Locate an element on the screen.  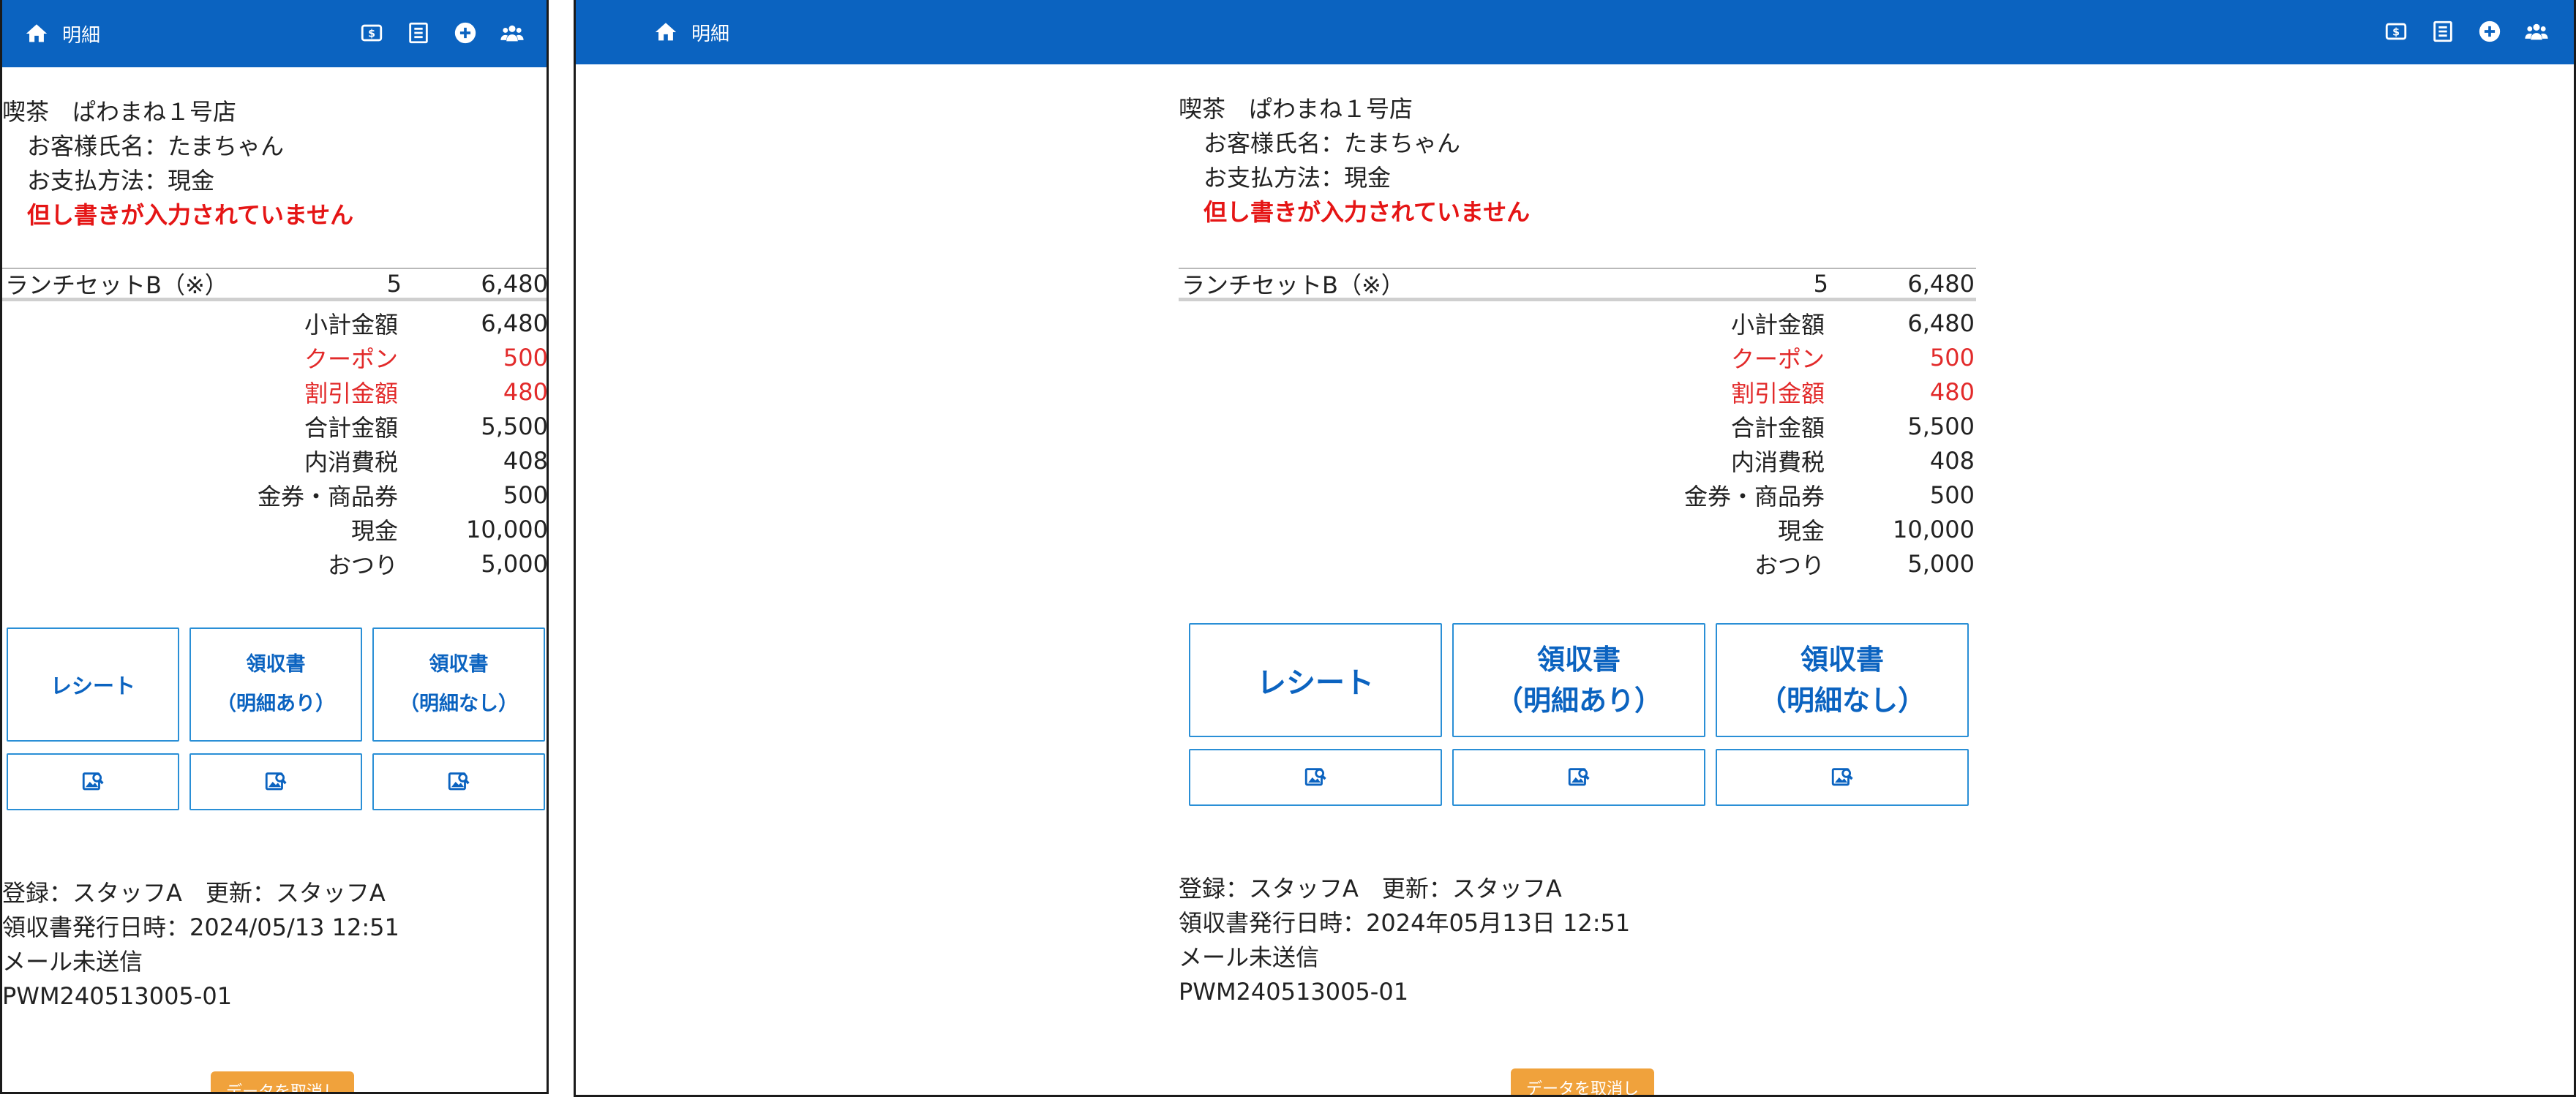
summary-row: 現金 10,000 is located at coordinates (1577, 529).